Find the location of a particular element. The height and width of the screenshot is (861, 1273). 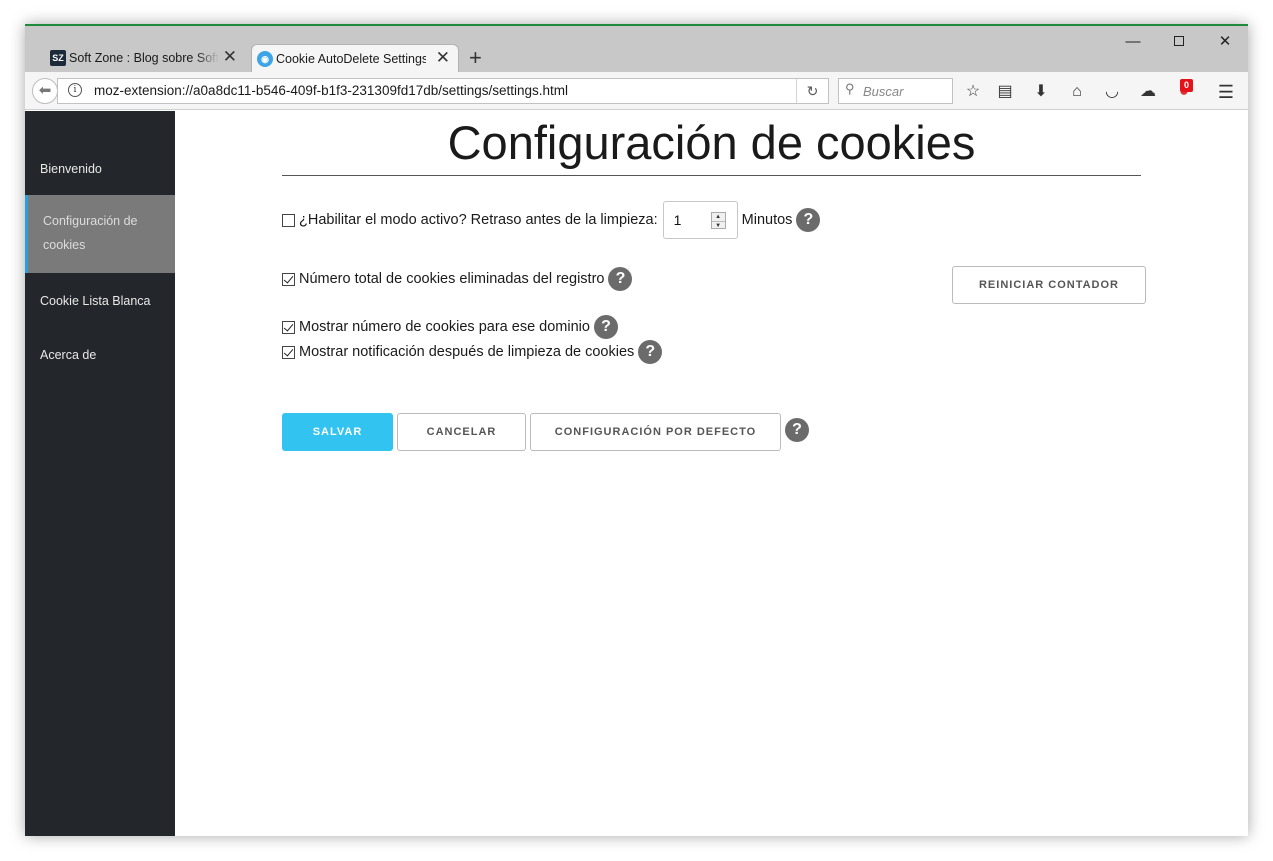

search-bar: ⚲ is located at coordinates (895, 91).